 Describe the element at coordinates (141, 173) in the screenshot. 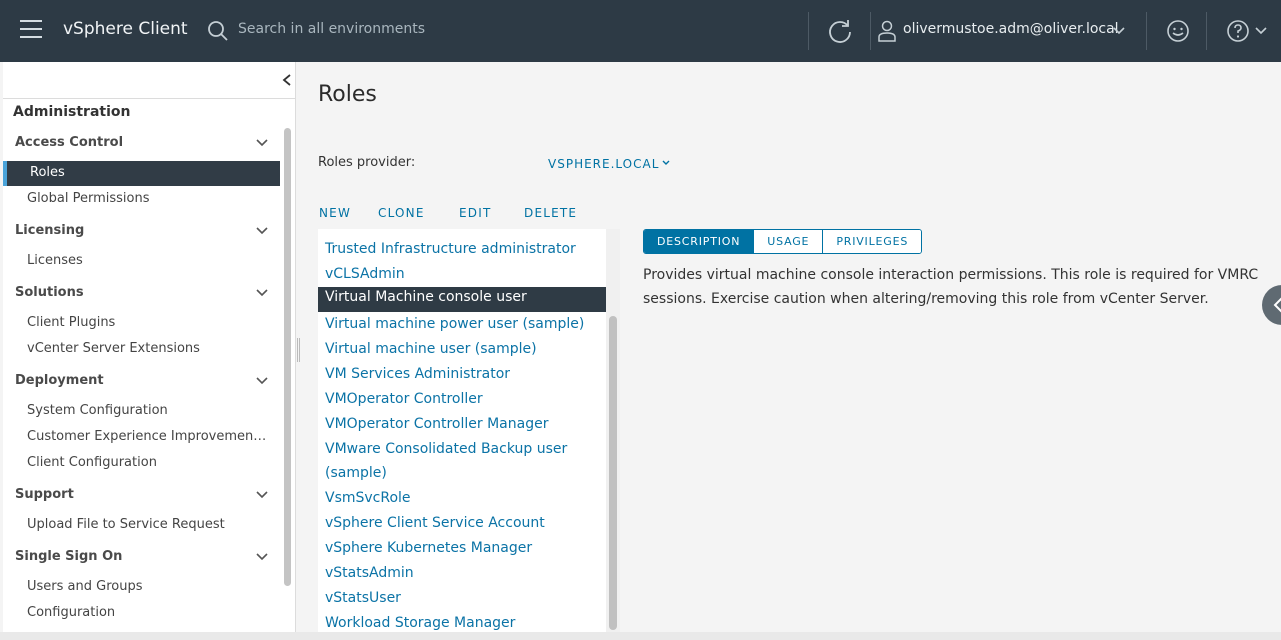

I see `sidebar-item-roles: Roles` at that location.